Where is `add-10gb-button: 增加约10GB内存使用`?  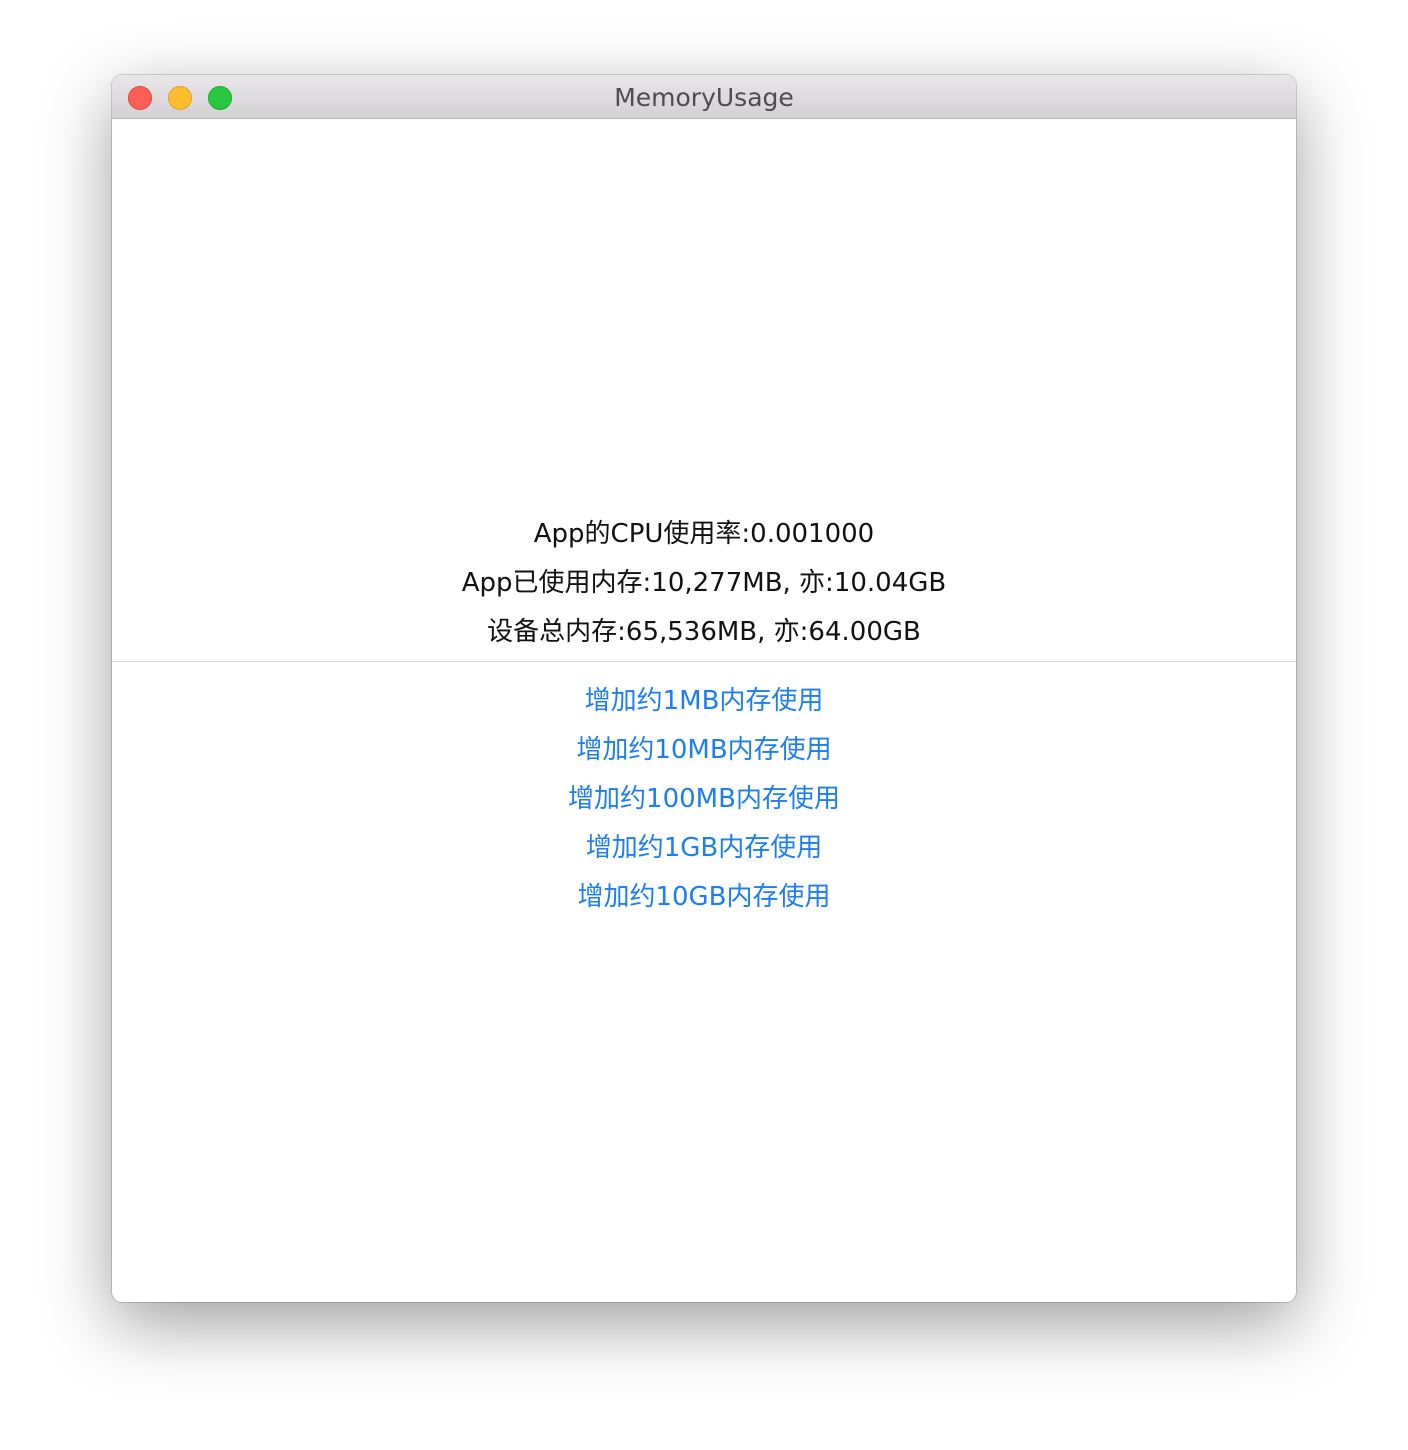
add-10gb-button: 增加约10GB内存使用 is located at coordinates (704, 894).